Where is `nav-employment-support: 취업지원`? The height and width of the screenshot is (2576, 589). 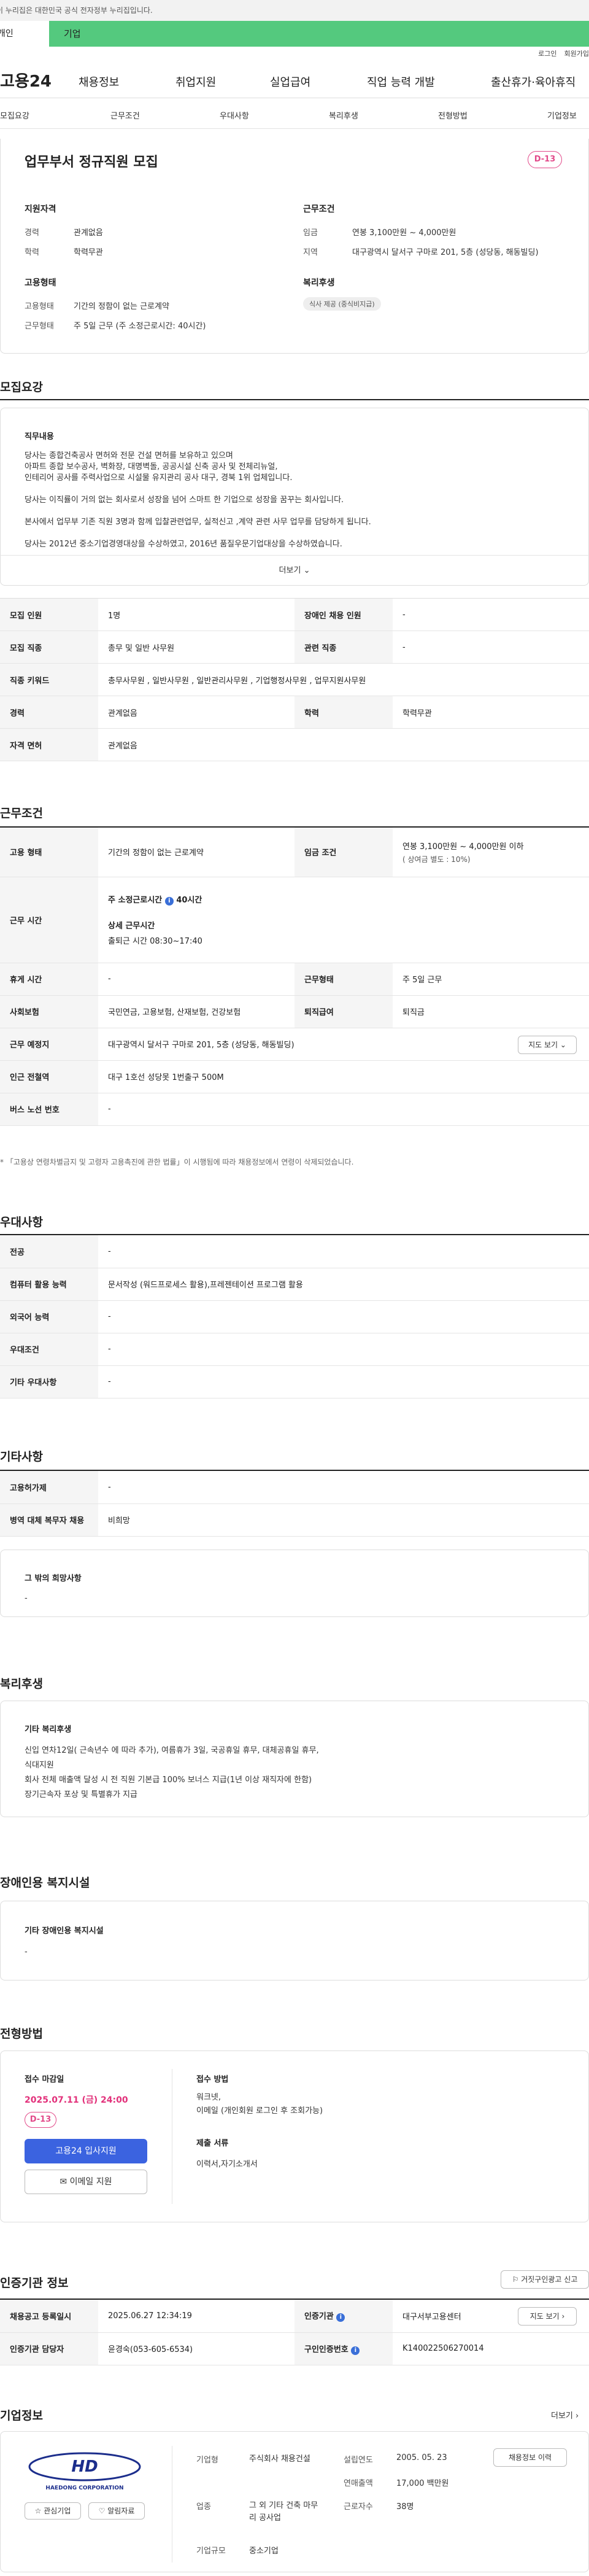 nav-employment-support: 취업지원 is located at coordinates (195, 82).